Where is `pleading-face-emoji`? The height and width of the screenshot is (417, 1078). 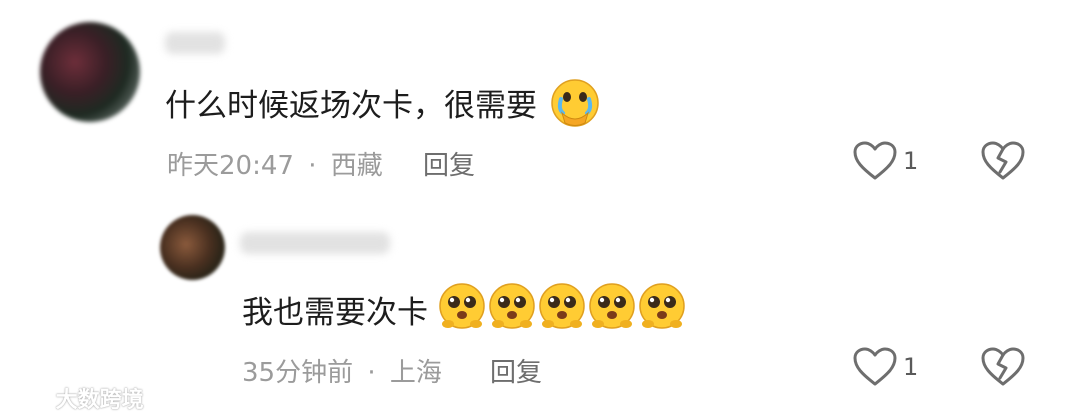
pleading-face-emoji is located at coordinates (562, 305).